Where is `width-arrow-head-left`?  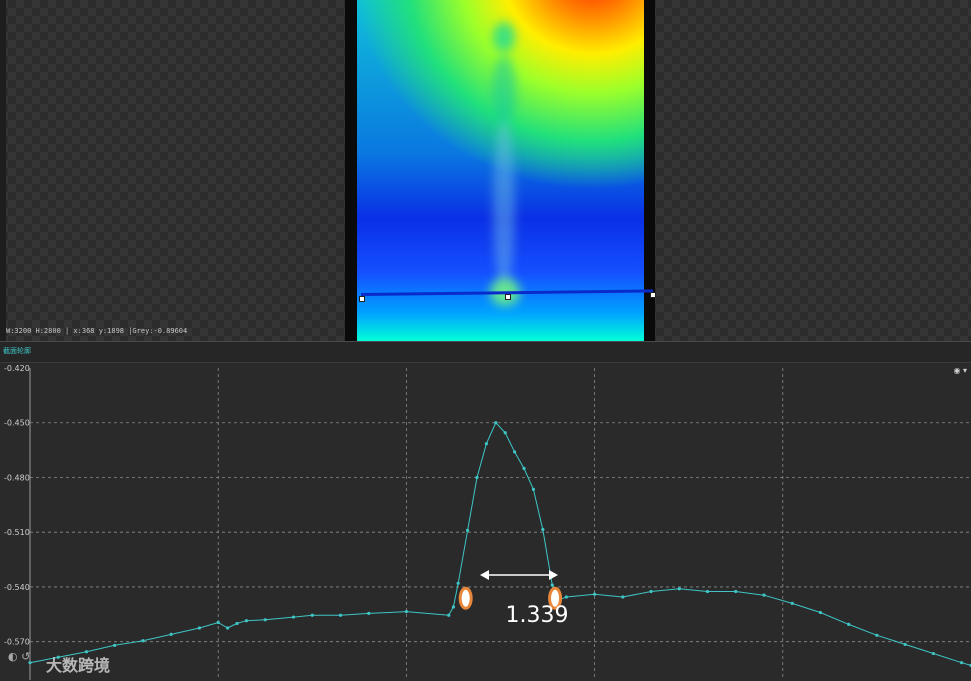 width-arrow-head-left is located at coordinates (484, 575).